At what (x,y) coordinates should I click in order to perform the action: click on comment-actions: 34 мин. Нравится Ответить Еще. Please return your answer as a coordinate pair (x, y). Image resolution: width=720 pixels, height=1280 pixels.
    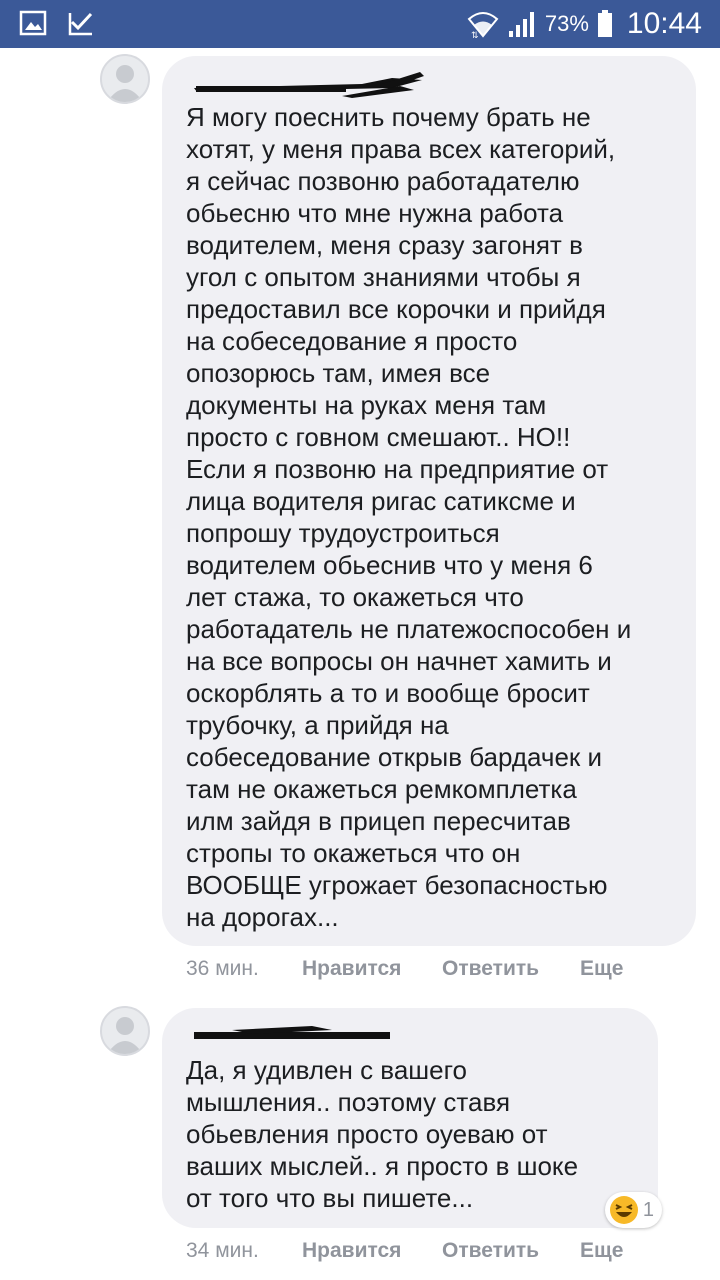
    Looking at the image, I should click on (404, 1251).